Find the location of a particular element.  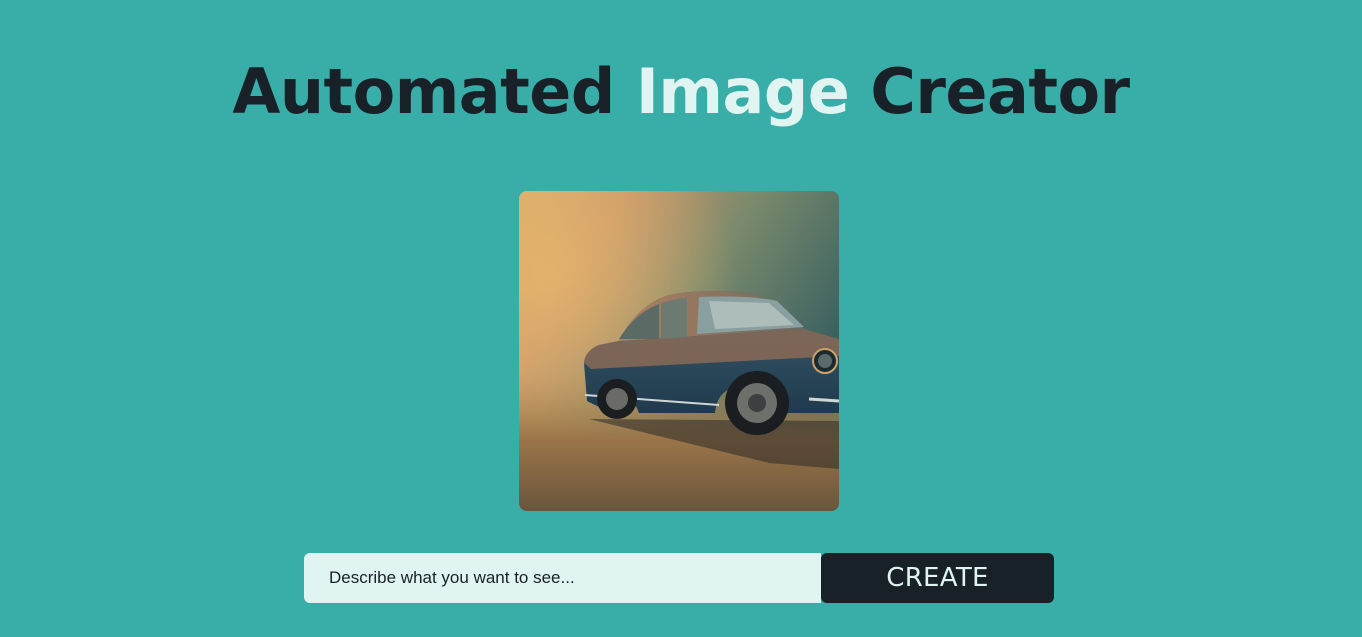

page-title: Automated Image Creator is located at coordinates (681, 92).